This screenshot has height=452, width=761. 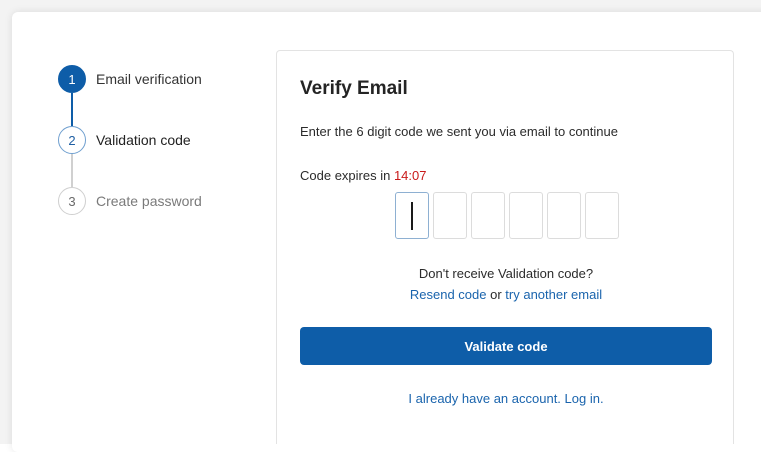 What do you see at coordinates (72, 170) in the screenshot?
I see `step-connector-upcoming` at bounding box center [72, 170].